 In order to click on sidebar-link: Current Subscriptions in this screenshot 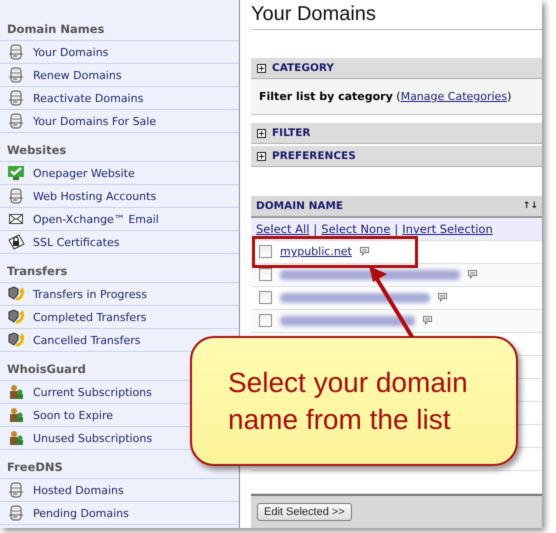, I will do `click(92, 392)`.